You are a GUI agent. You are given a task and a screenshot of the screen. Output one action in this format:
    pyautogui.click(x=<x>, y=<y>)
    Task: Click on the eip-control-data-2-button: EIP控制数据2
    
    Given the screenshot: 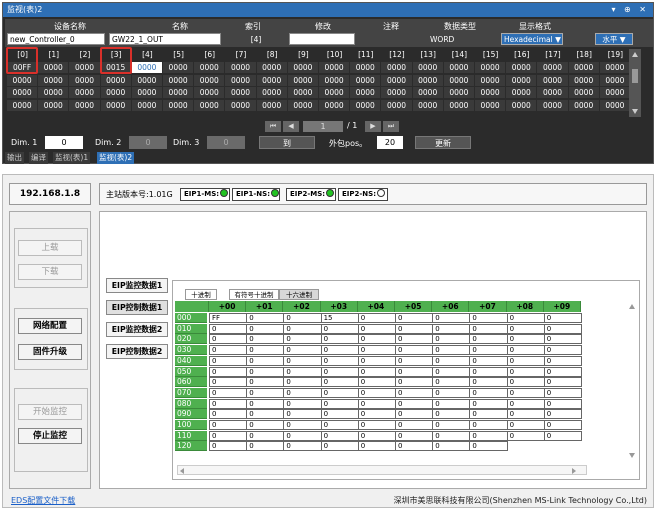 What is the action you would take?
    pyautogui.click(x=137, y=351)
    